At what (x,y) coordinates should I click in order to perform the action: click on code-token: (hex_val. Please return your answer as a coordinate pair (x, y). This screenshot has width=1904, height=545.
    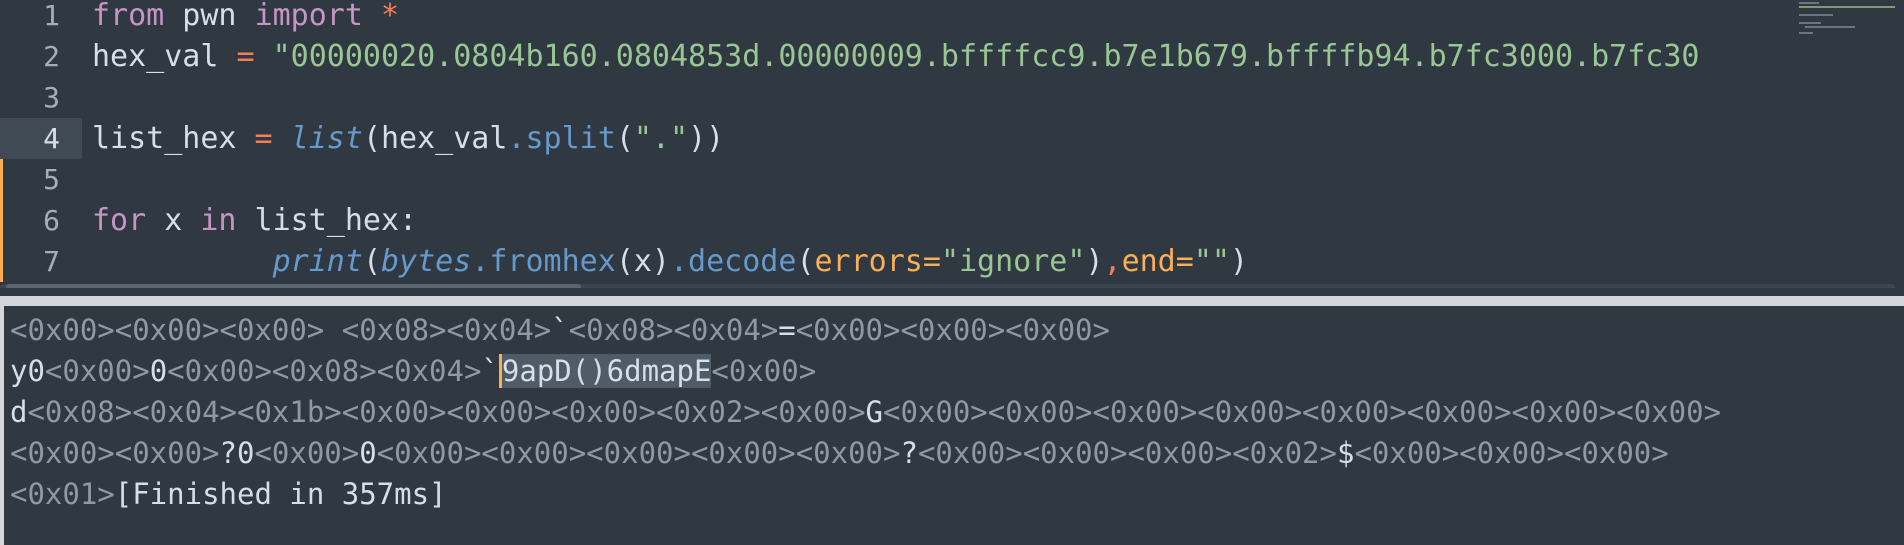
    Looking at the image, I should click on (435, 138).